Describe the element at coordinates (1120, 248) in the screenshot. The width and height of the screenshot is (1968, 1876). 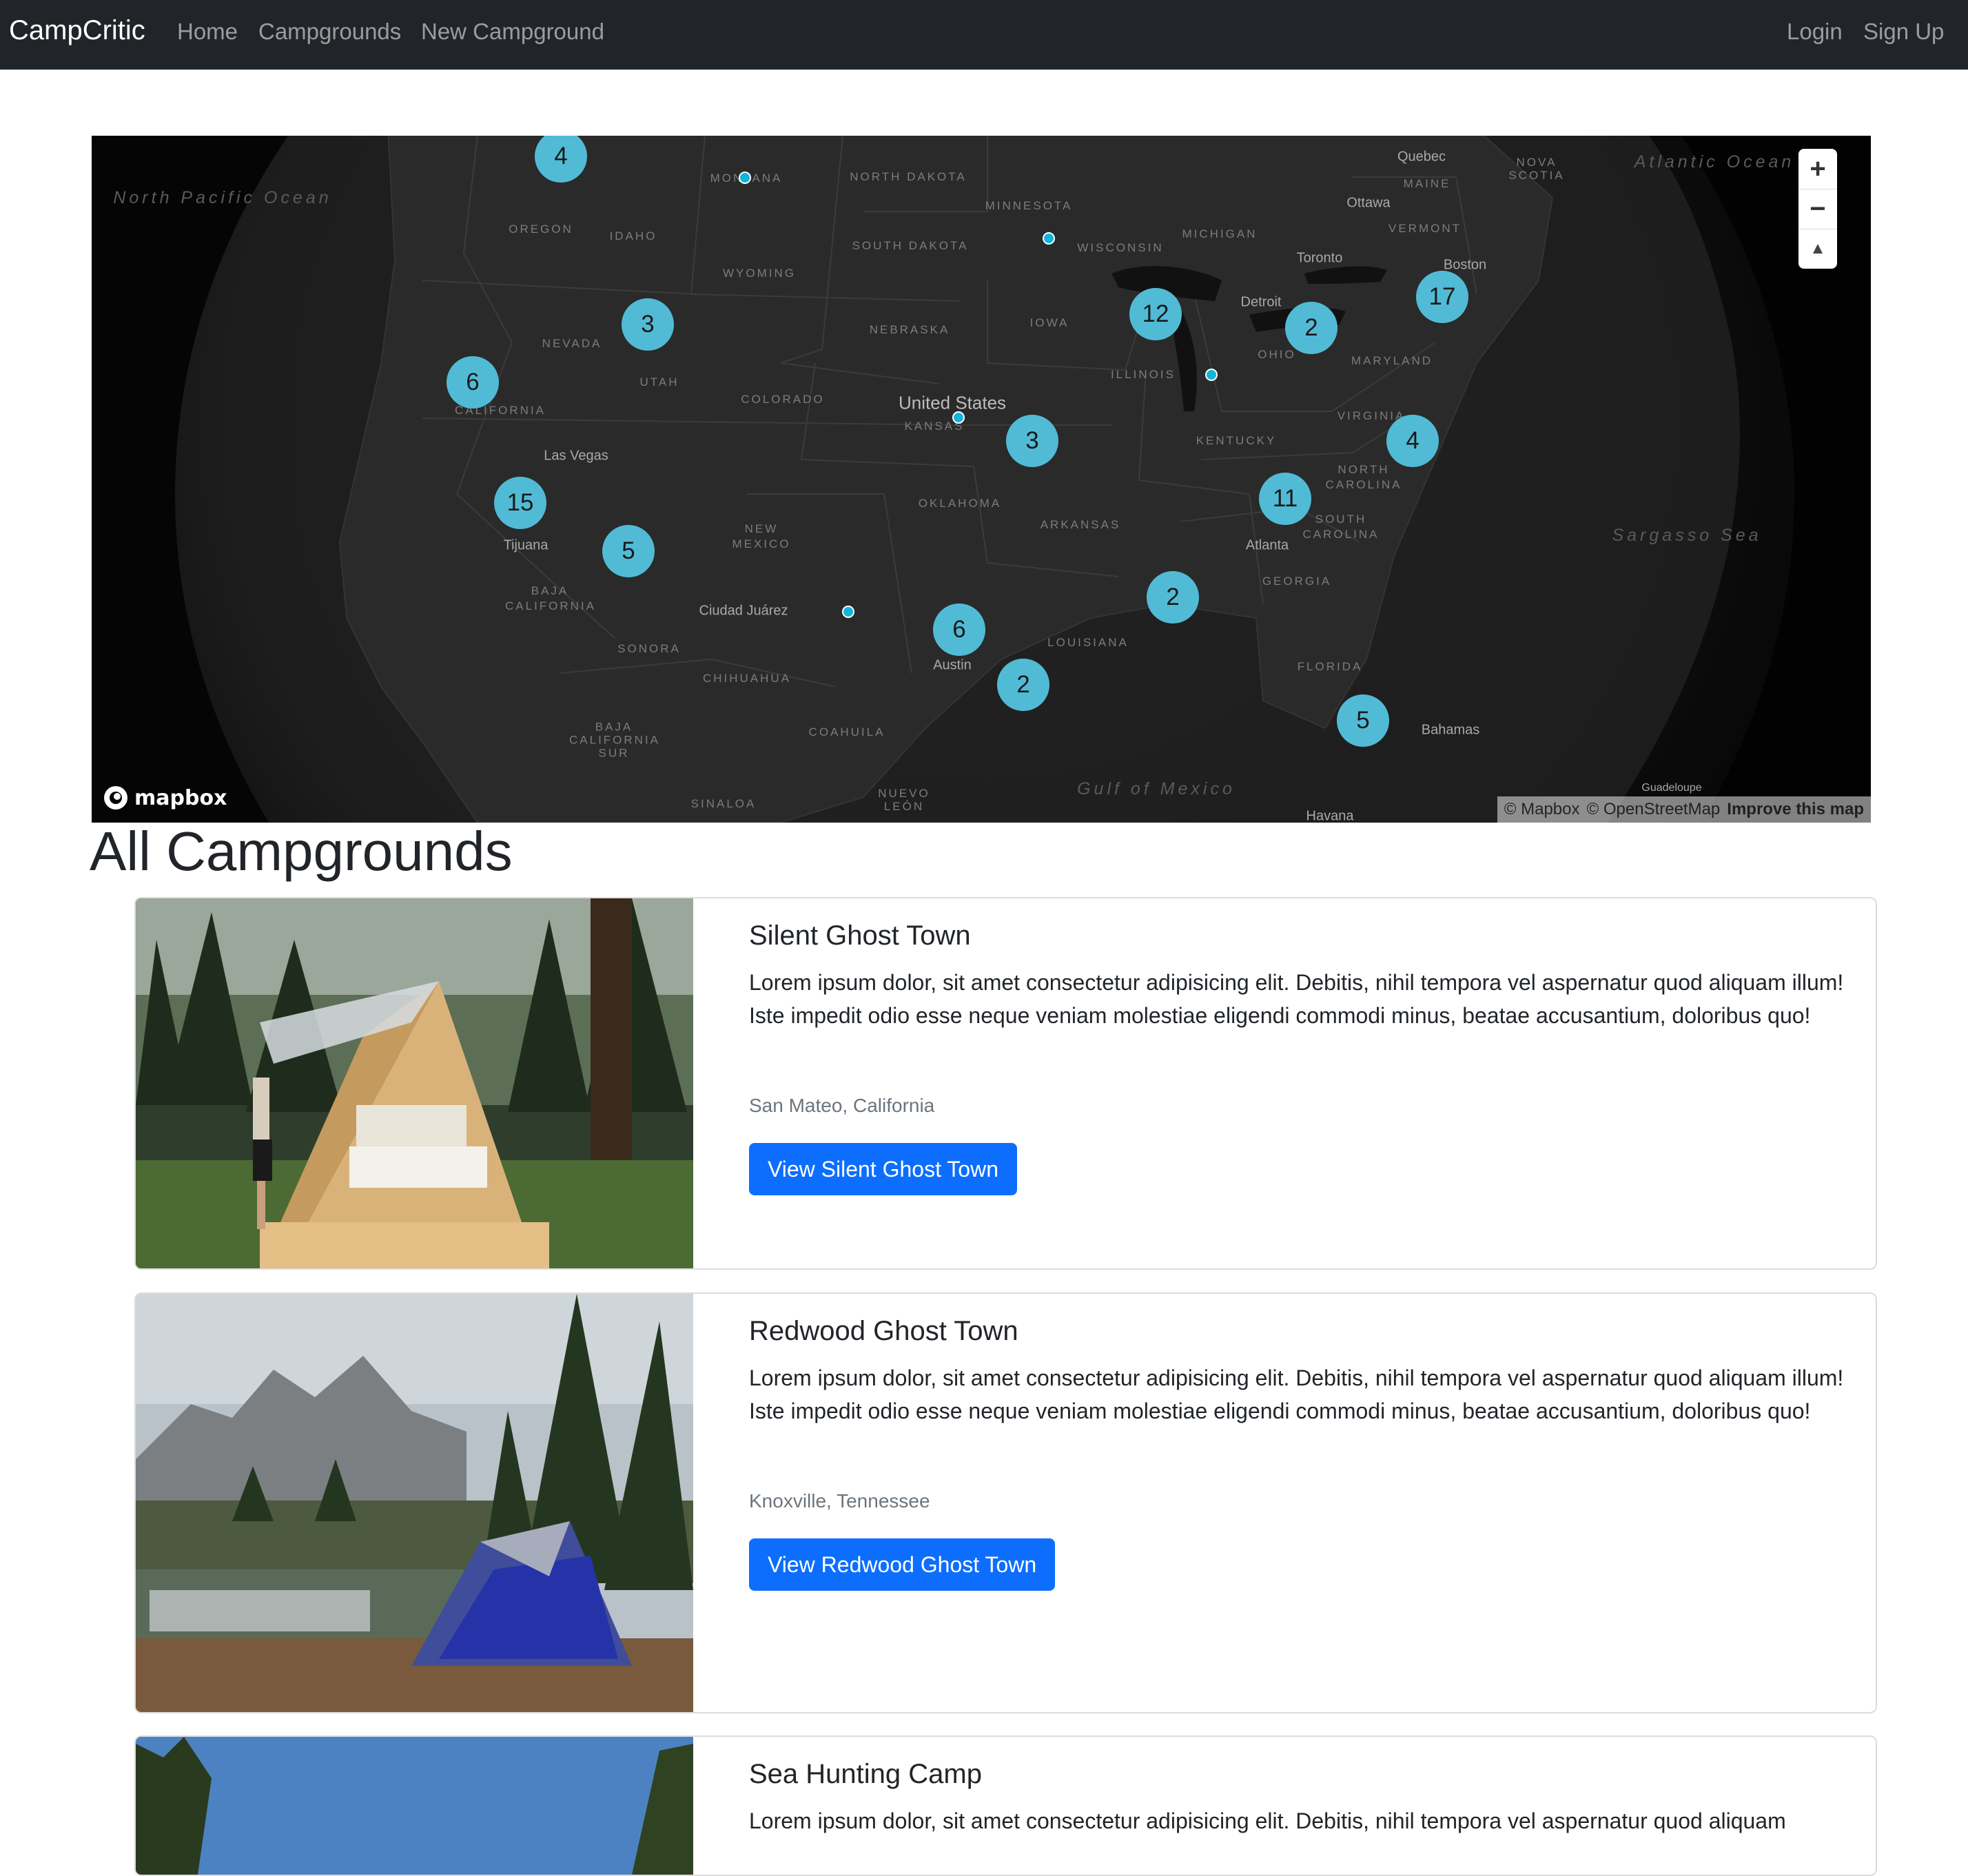
I see `state-label: WISCONSIN` at that location.